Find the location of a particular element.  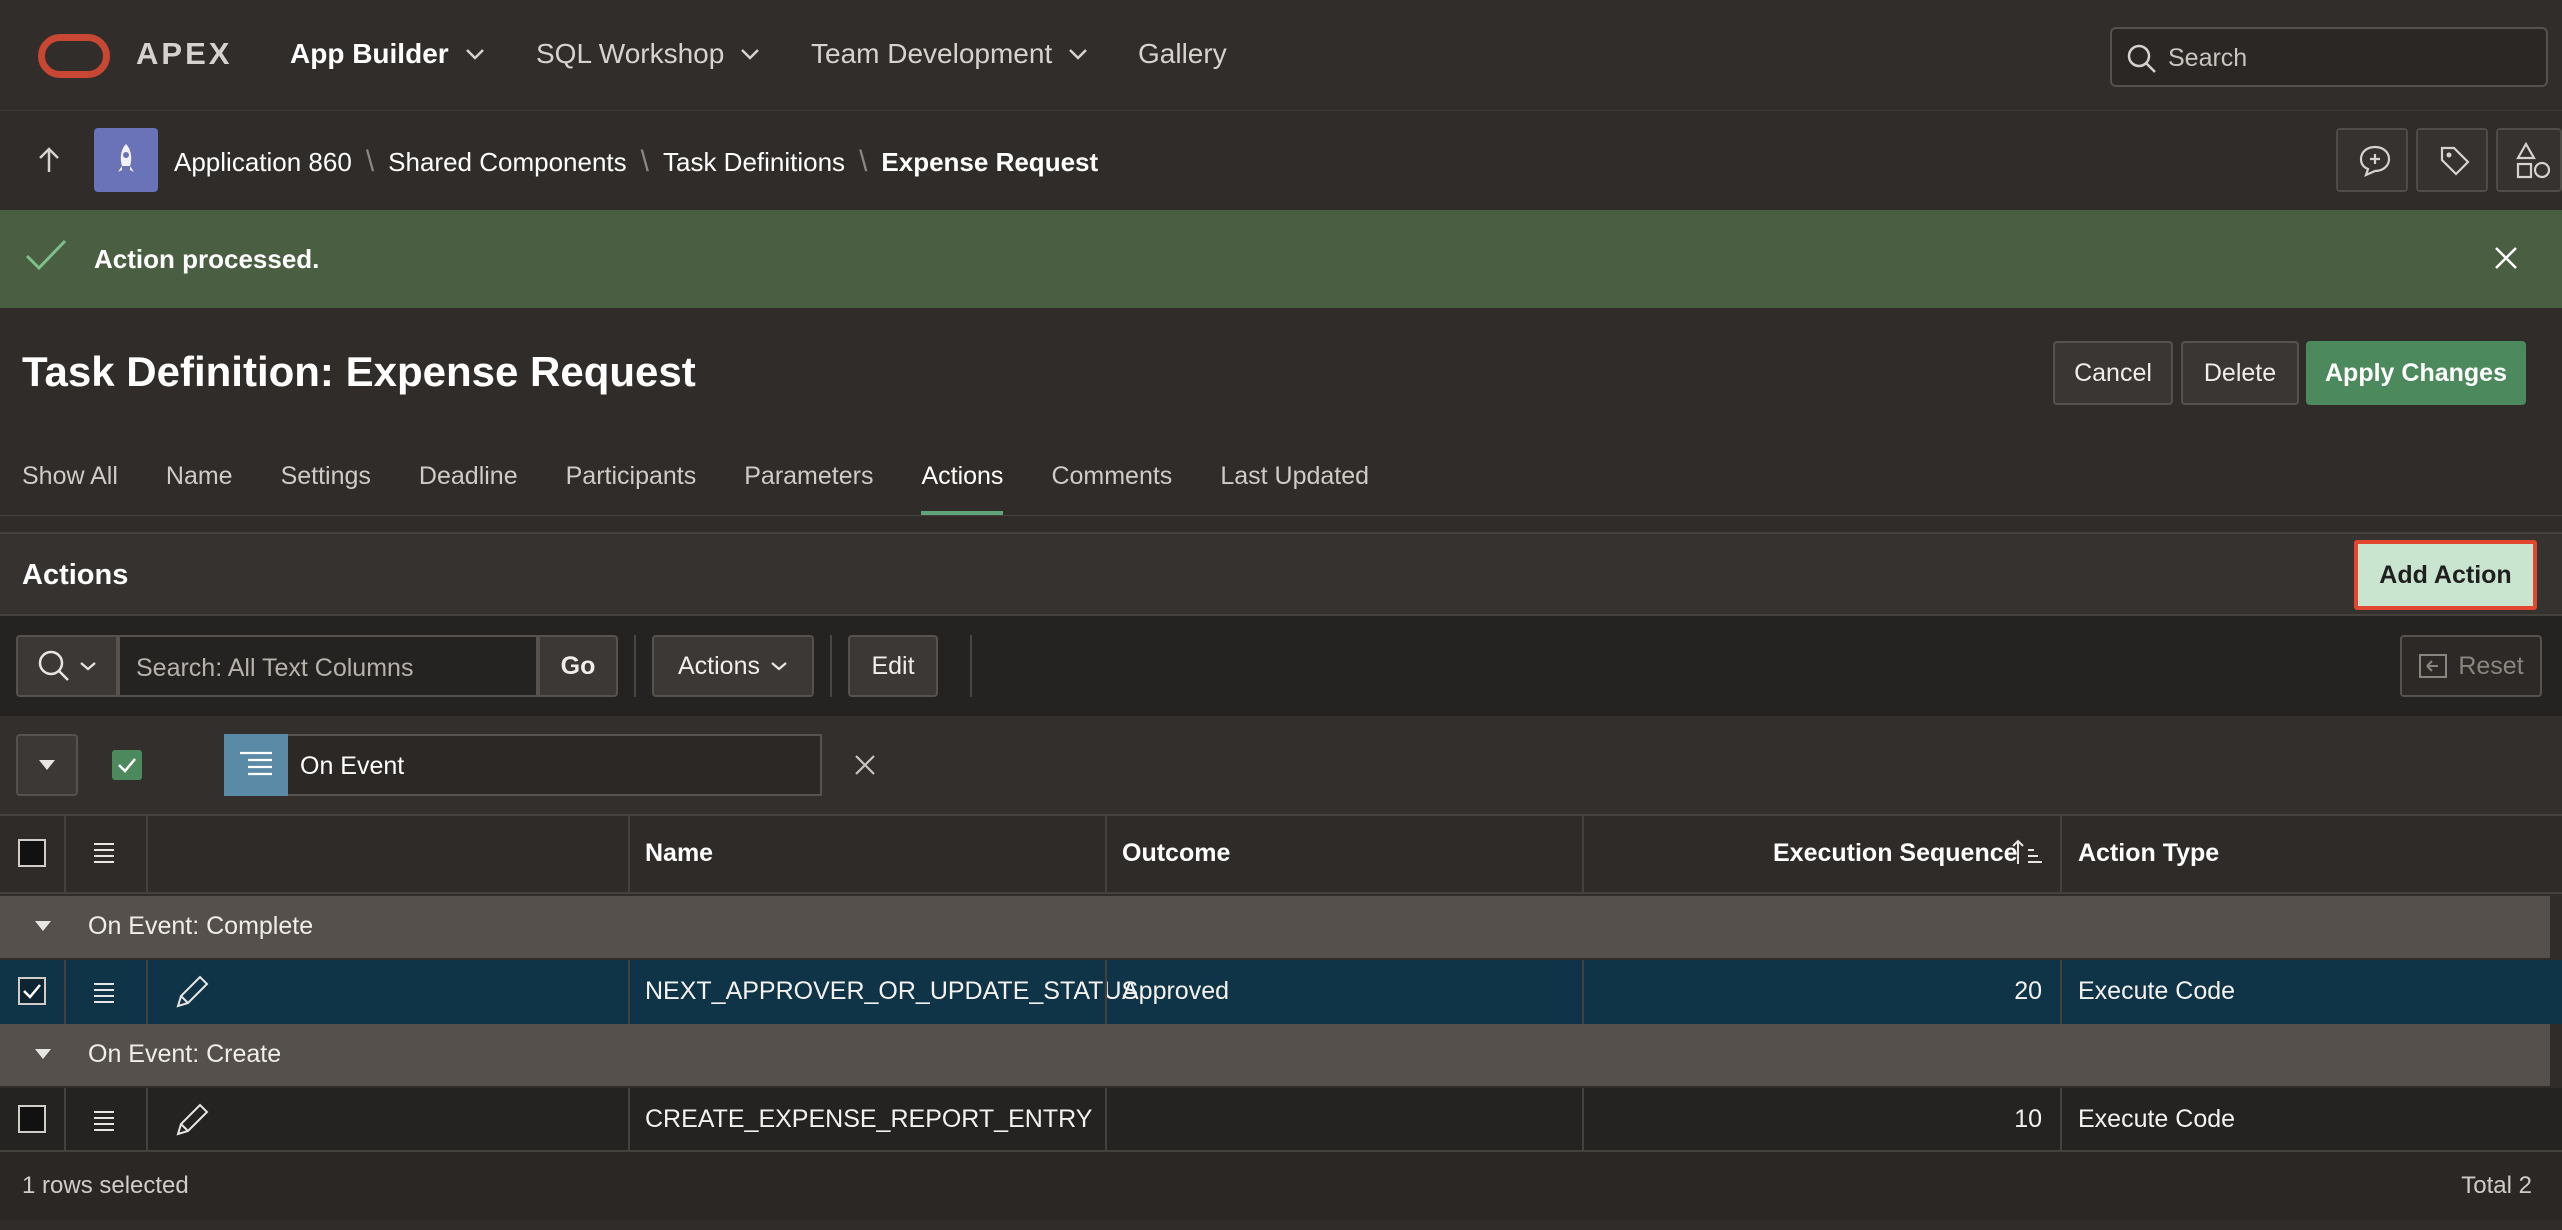

add-action-button: Add Action is located at coordinates (2445, 575).